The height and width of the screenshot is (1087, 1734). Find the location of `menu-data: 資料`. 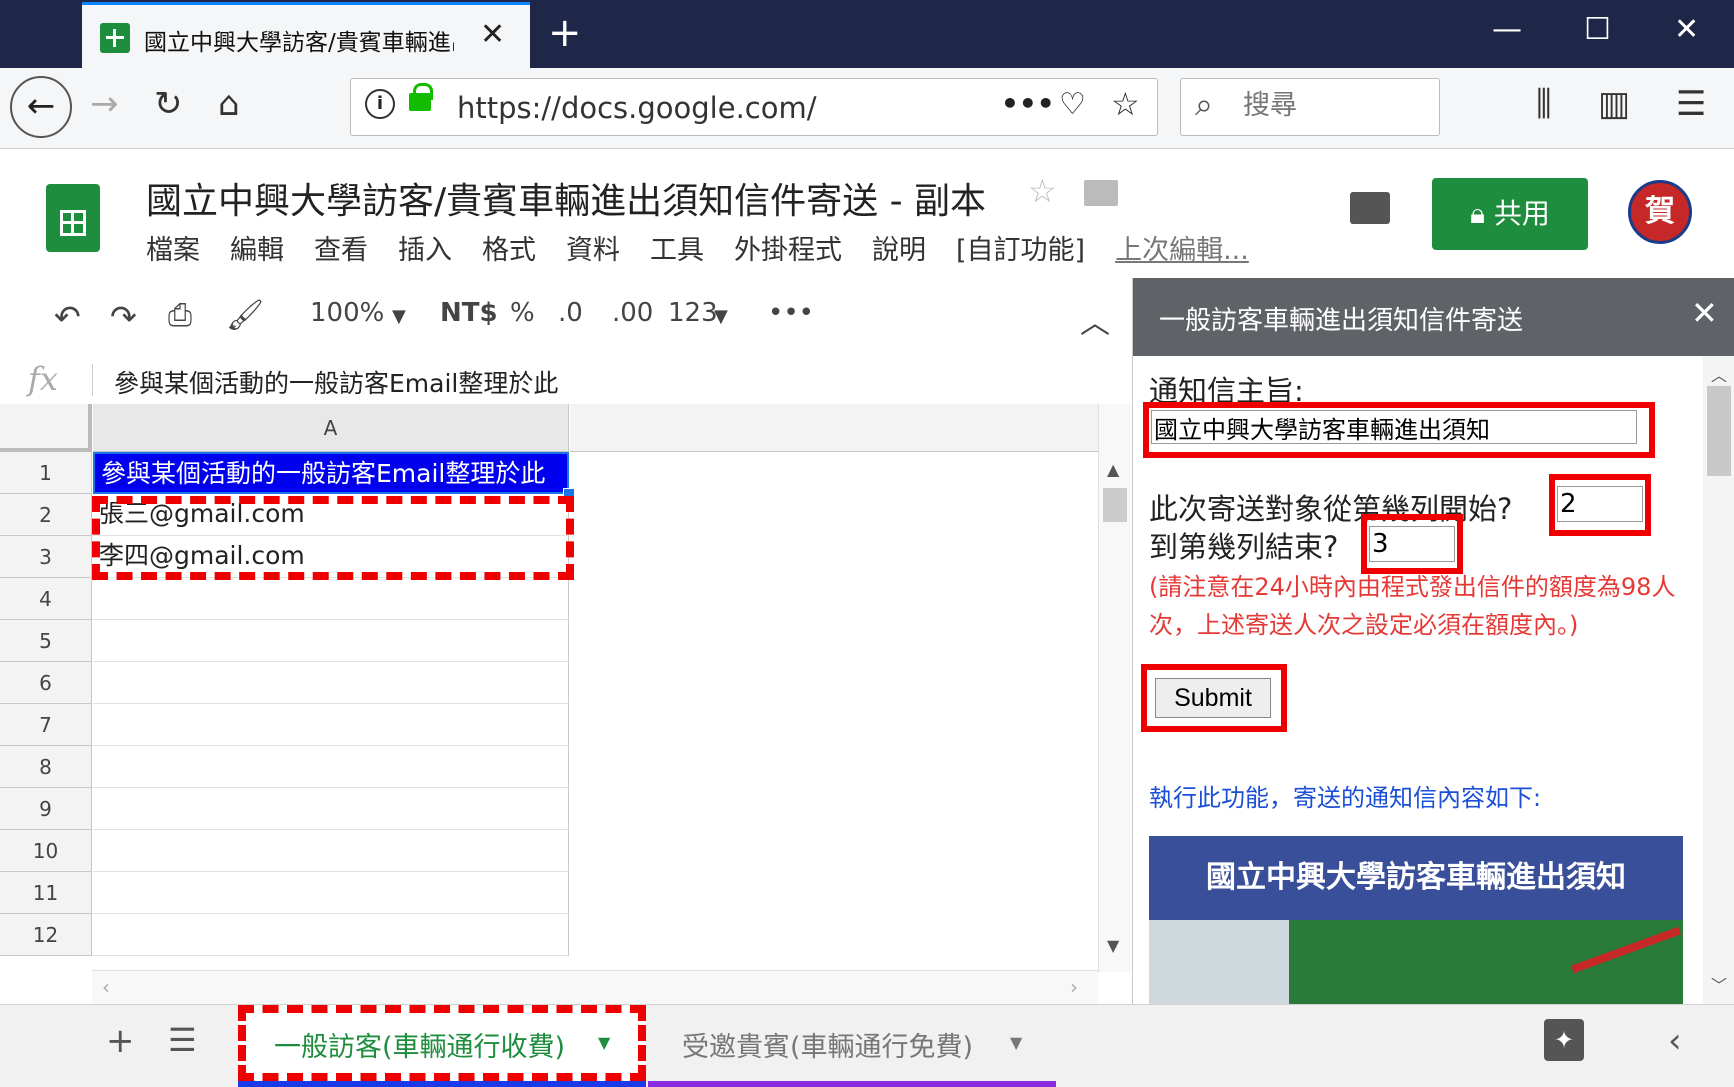

menu-data: 資料 is located at coordinates (593, 250).